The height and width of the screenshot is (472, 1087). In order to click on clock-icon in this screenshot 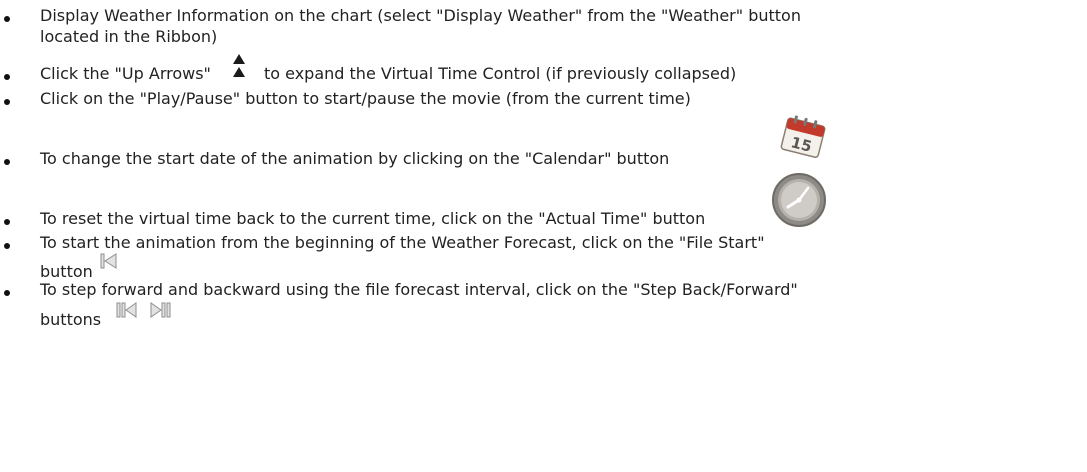, I will do `click(799, 200)`.